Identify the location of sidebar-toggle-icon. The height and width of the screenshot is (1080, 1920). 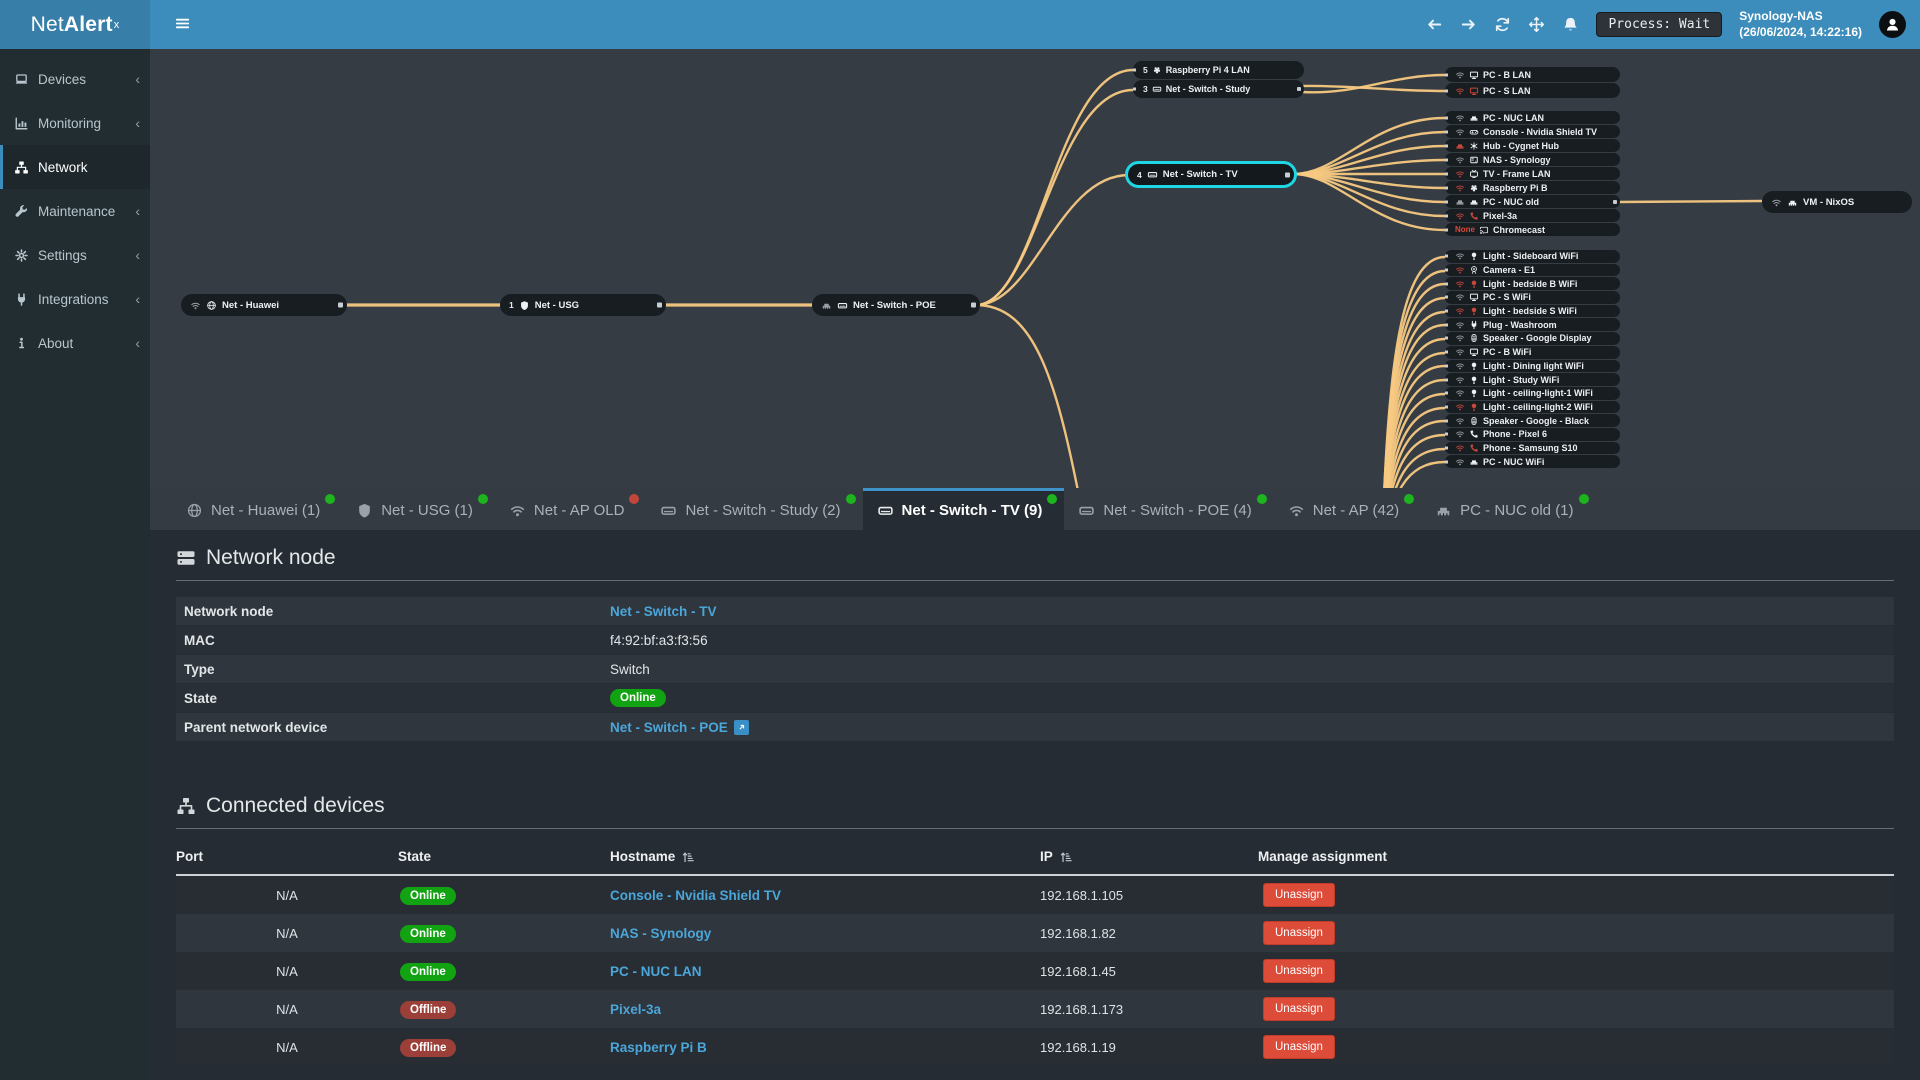
(182, 24).